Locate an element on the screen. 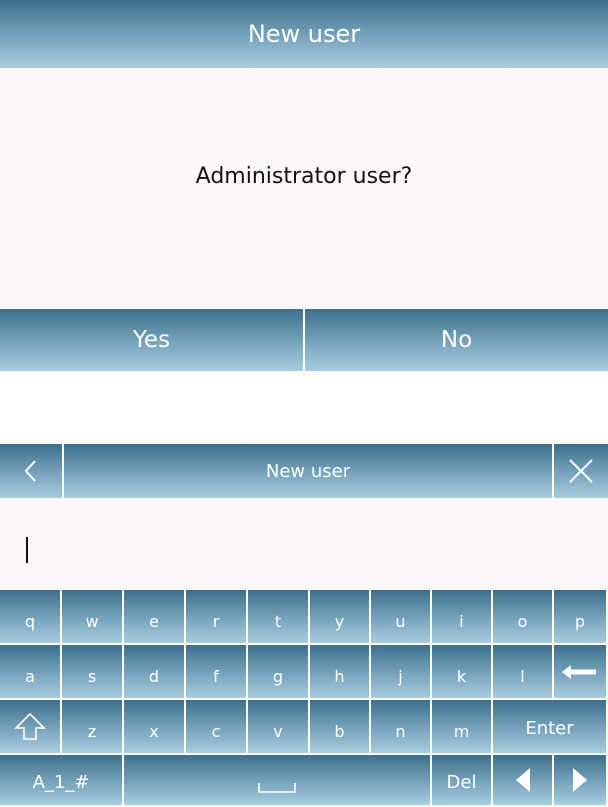 The image size is (608, 807). key-v: v is located at coordinates (278, 726).